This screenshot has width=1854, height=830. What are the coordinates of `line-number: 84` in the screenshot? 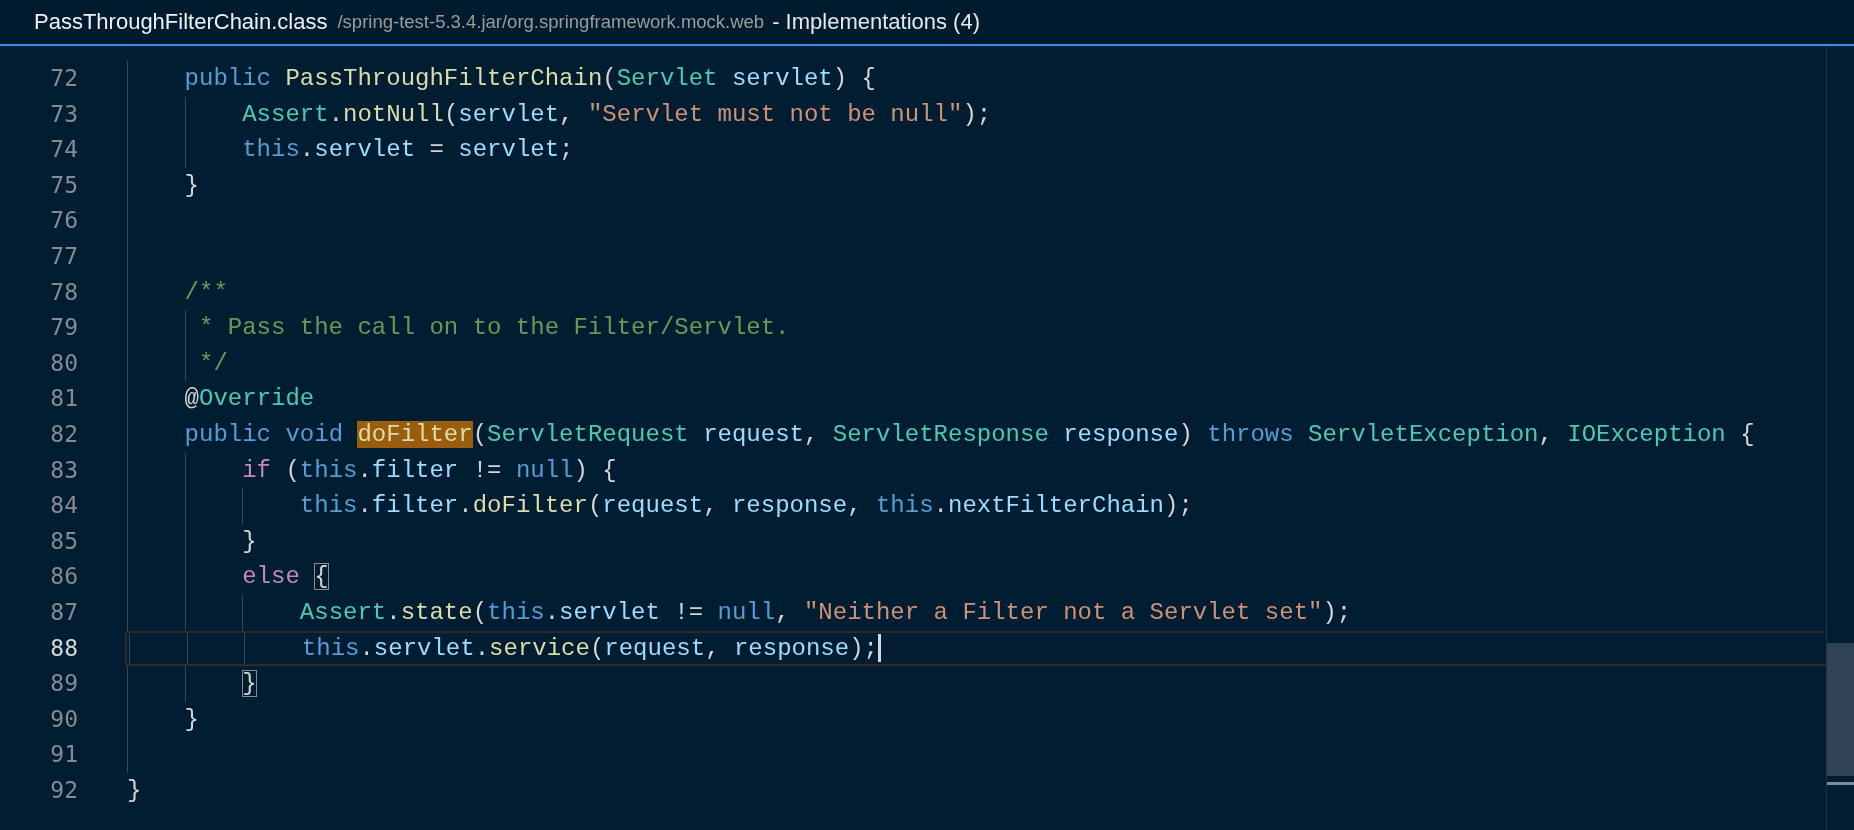 It's located at (63, 506).